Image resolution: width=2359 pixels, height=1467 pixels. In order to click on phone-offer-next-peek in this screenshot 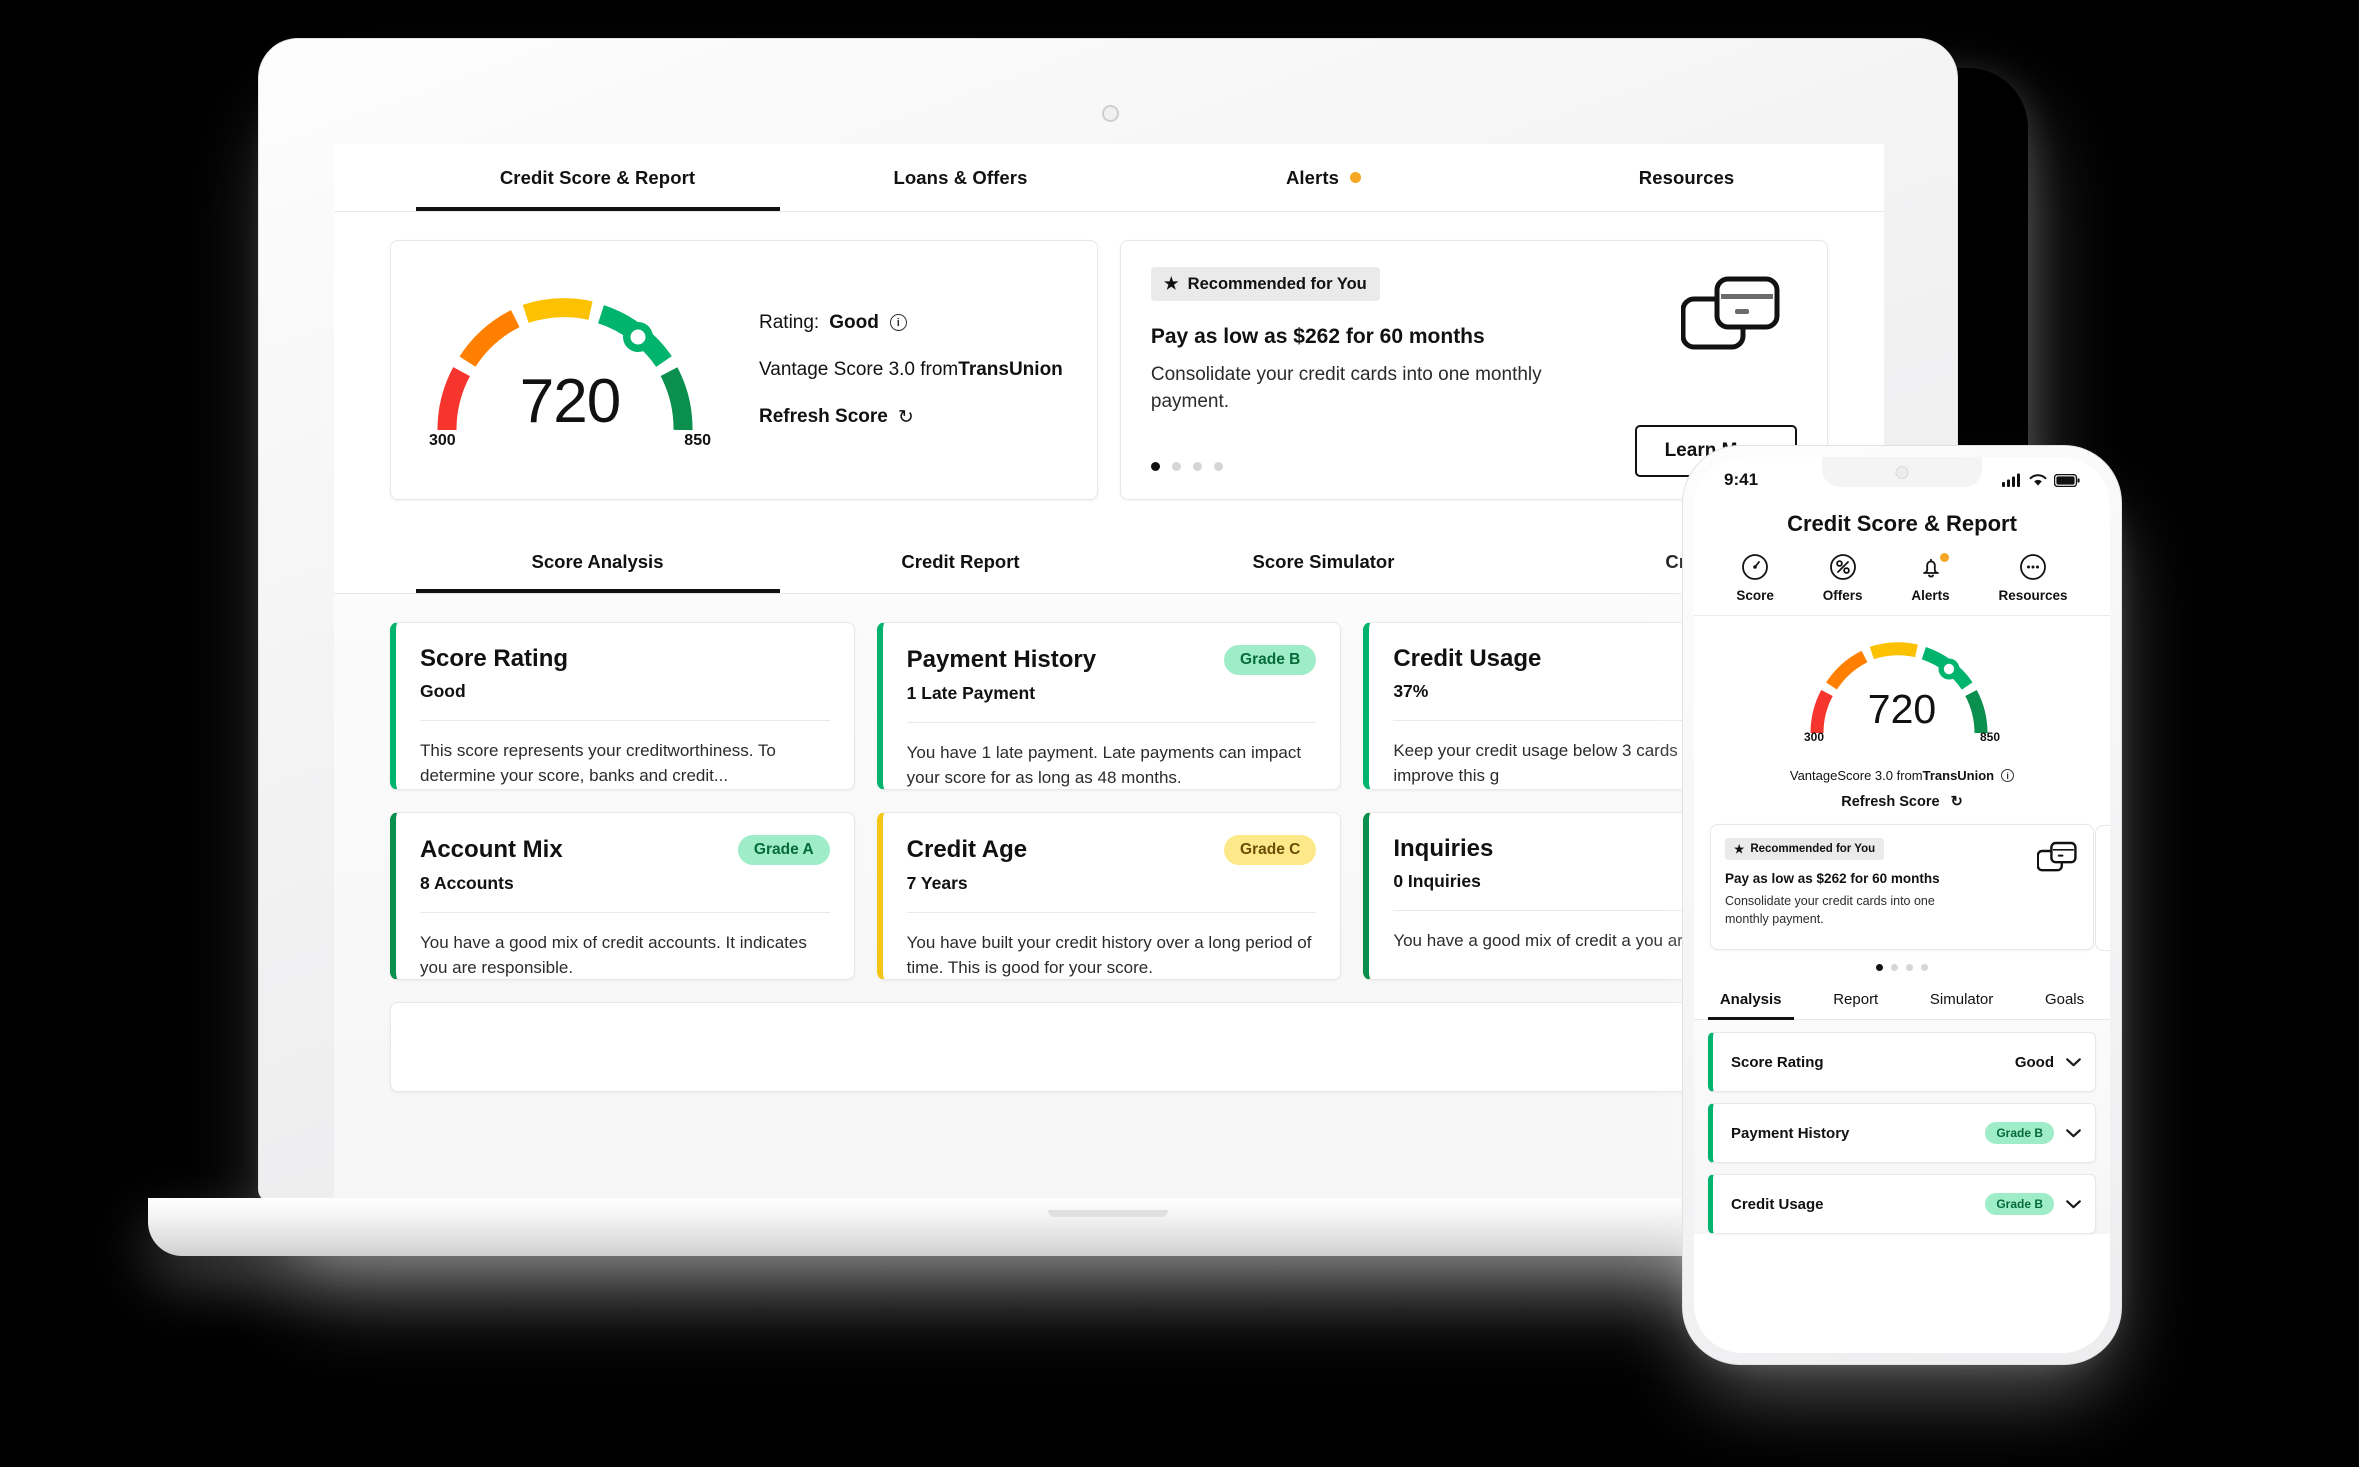, I will do `click(2102, 888)`.